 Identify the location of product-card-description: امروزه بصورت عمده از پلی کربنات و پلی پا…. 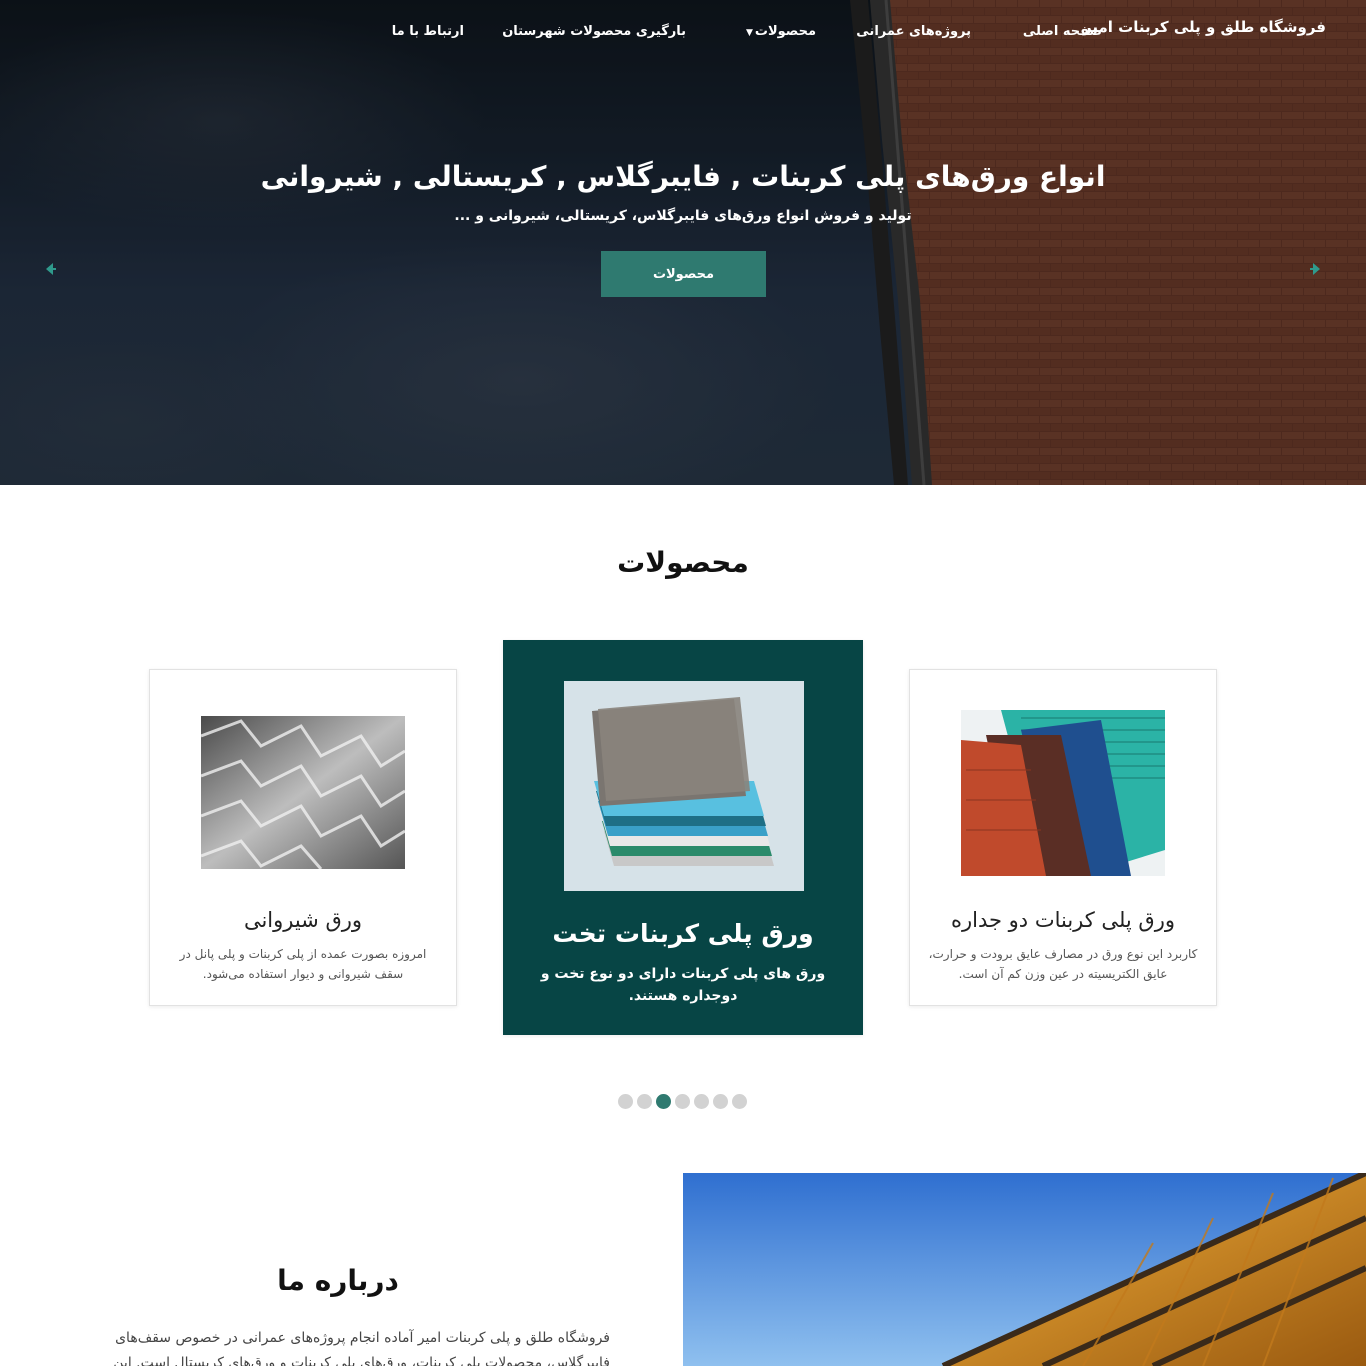
(303, 964).